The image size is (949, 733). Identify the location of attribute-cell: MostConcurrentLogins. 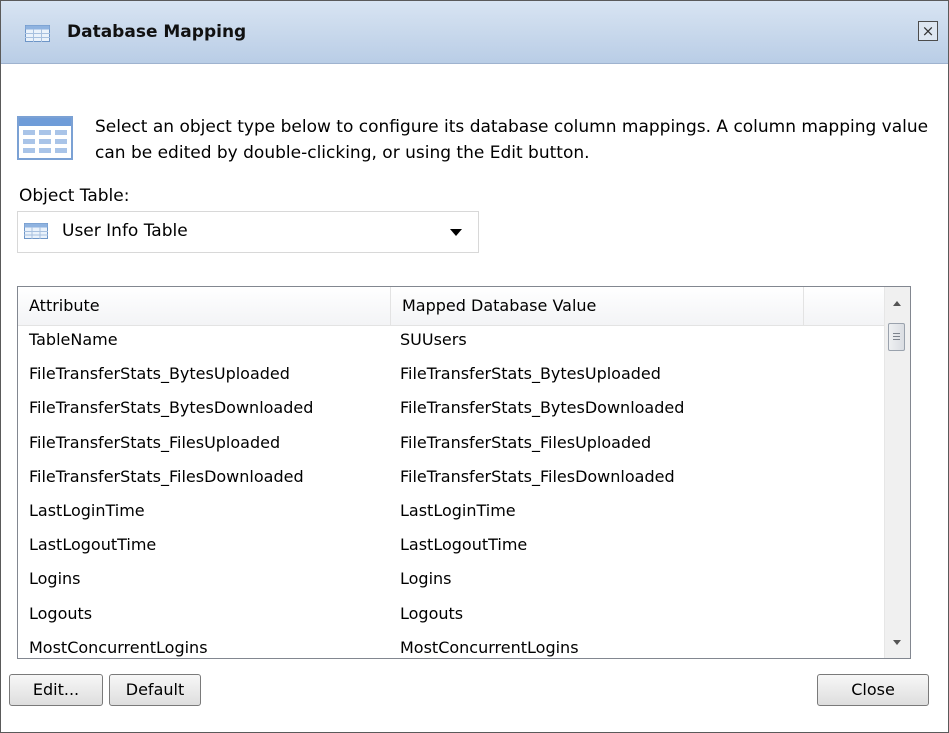
(118, 647).